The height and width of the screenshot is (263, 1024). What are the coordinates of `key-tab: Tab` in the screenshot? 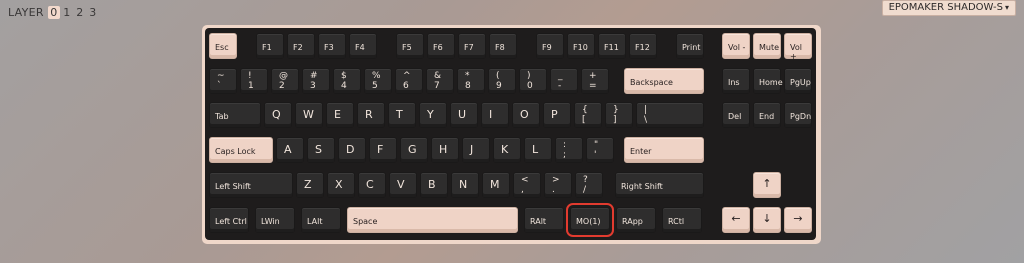 It's located at (235, 115).